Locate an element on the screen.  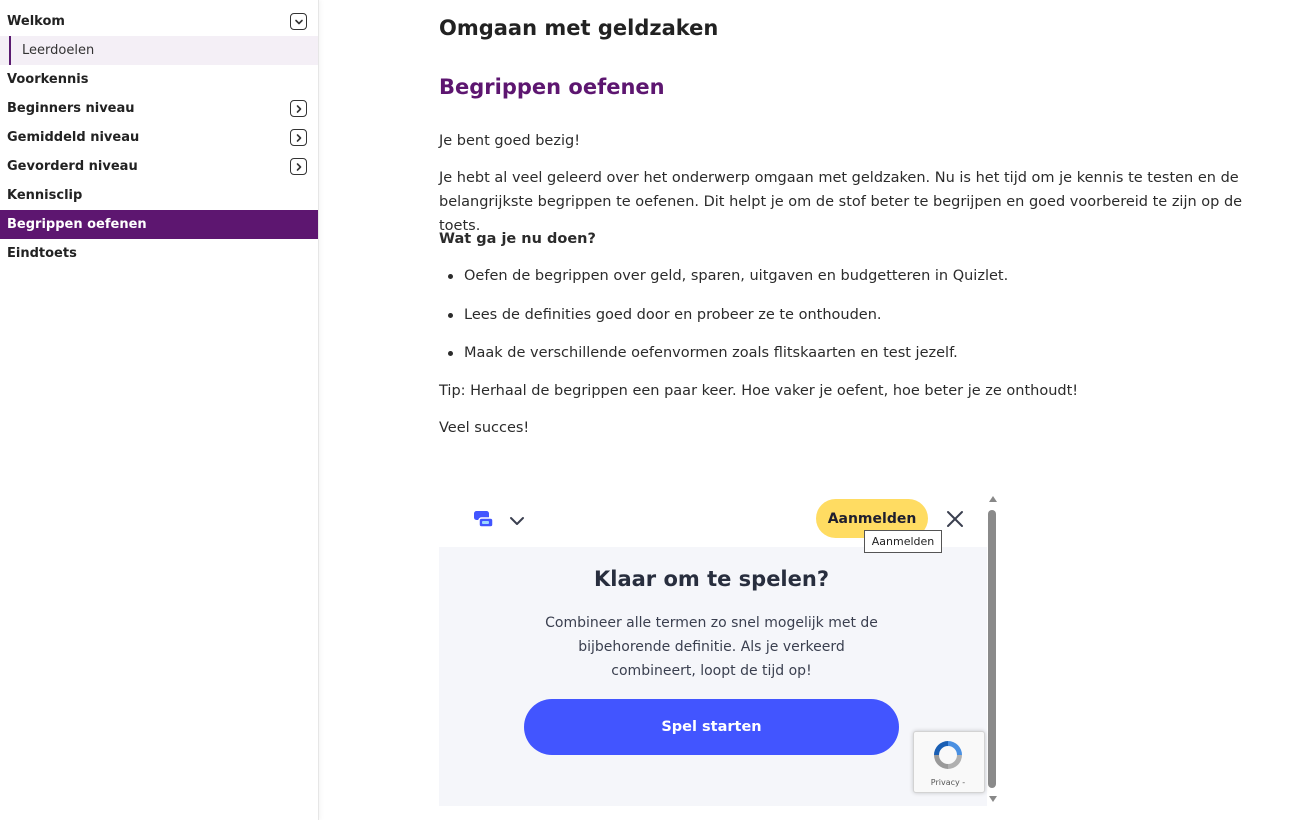
close-icon is located at coordinates (955, 519).